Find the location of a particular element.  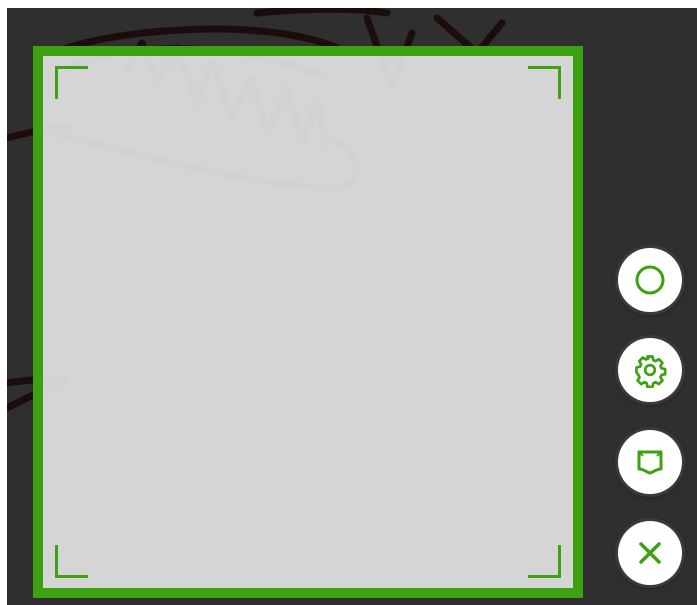

close-button is located at coordinates (650, 553).